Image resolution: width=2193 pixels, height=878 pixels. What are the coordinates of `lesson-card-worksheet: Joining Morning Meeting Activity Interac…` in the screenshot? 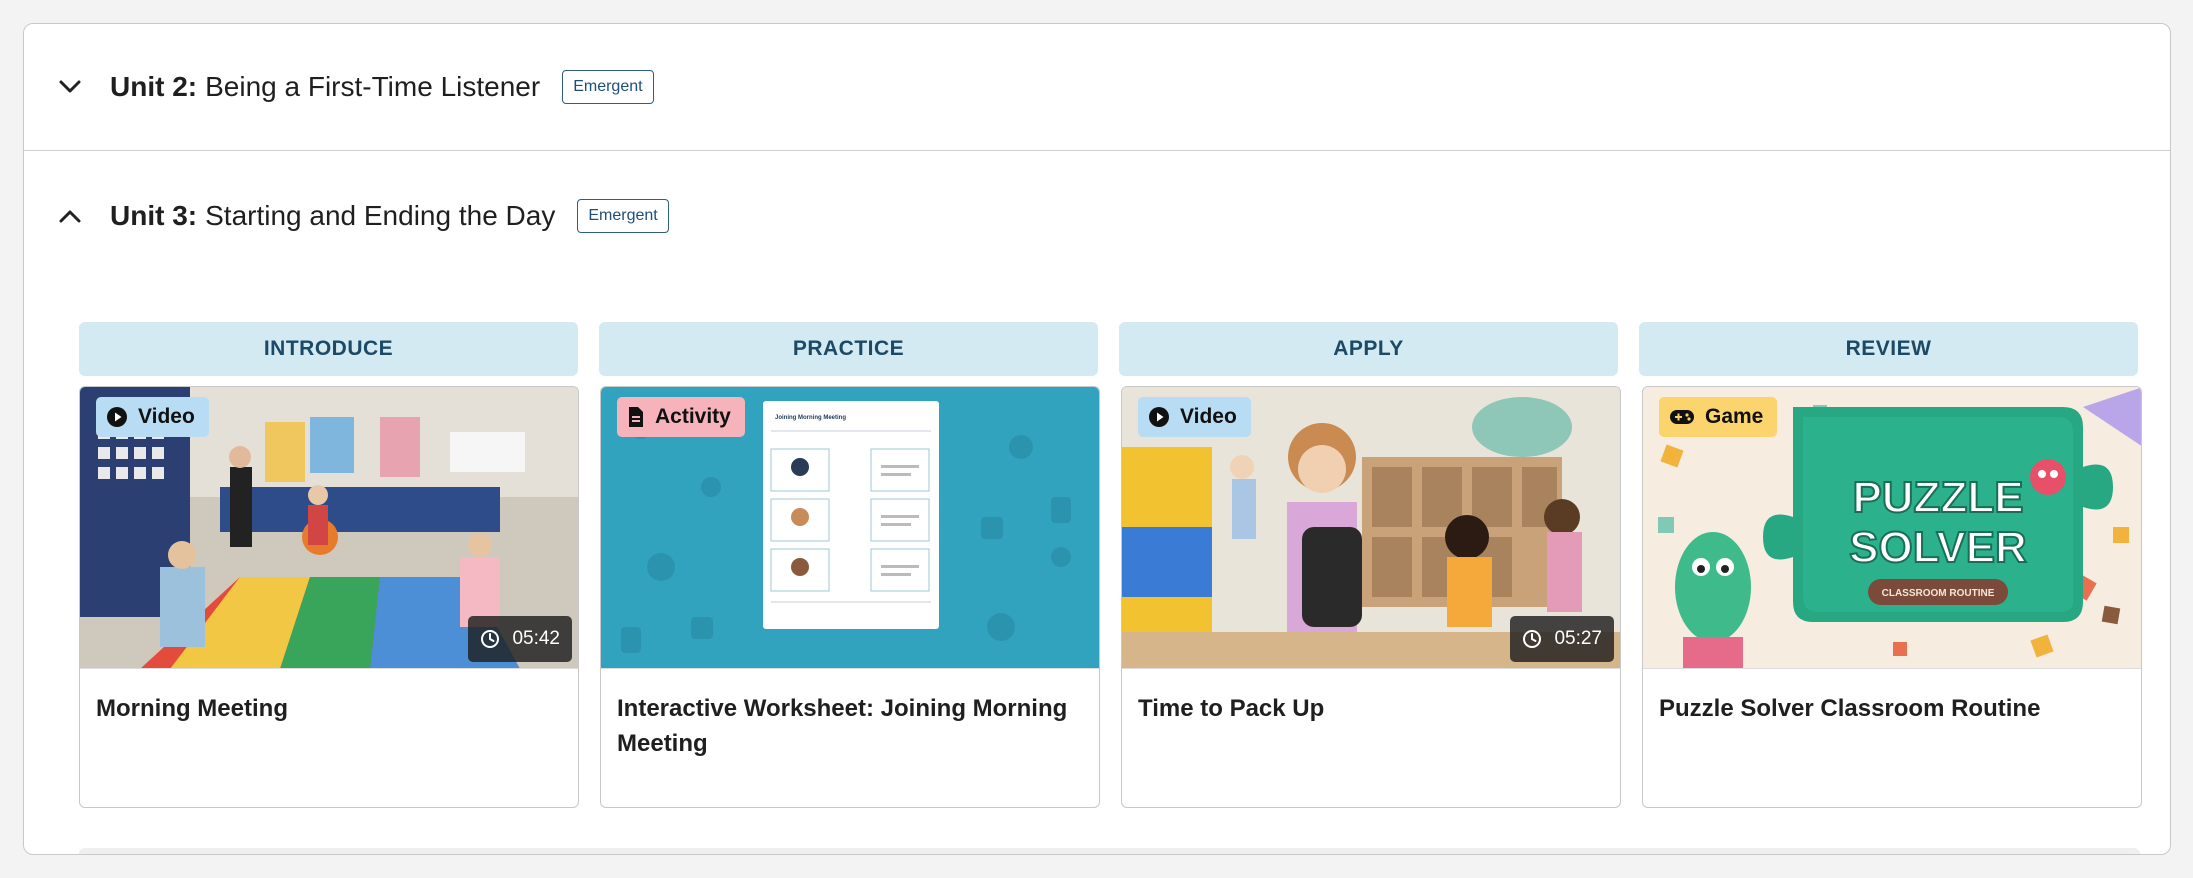 It's located at (850, 597).